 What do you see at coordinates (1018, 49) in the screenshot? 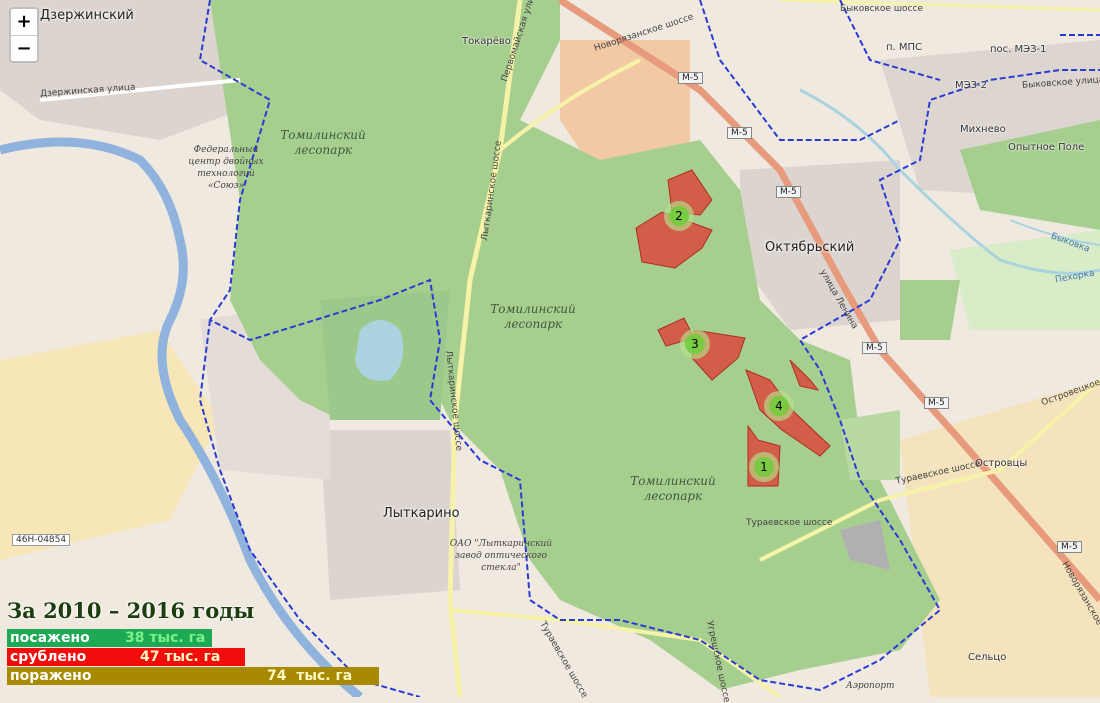
I see `label-mez1: пос. МЭЗ-1` at bounding box center [1018, 49].